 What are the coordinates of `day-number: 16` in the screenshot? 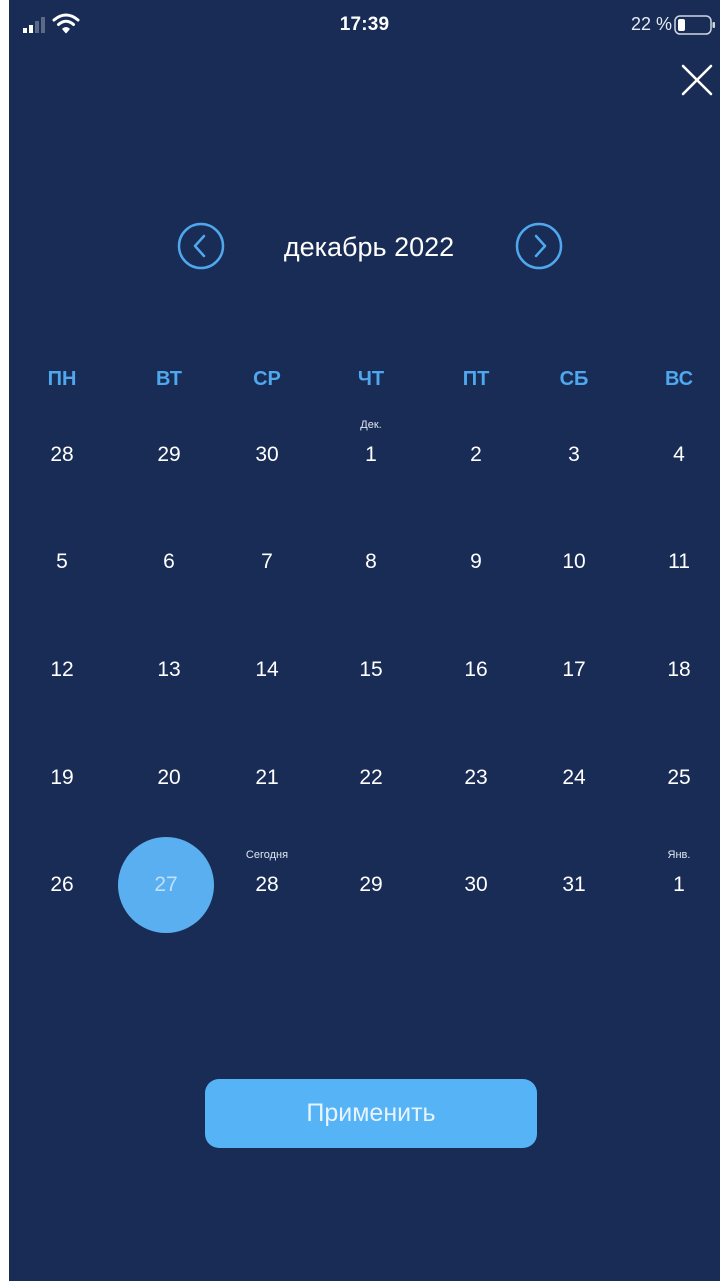 It's located at (476, 669).